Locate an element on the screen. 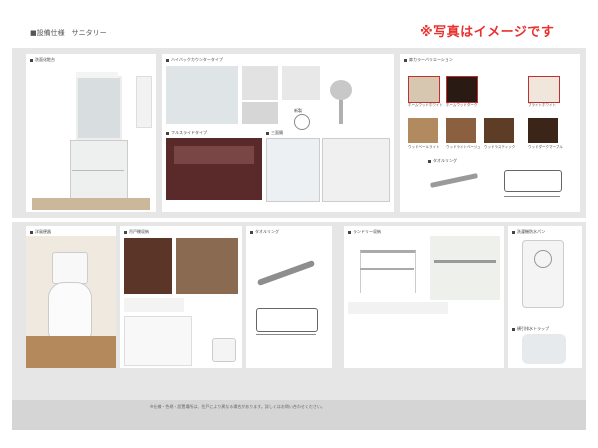 This screenshot has height=448, width=598. color-name-wood-rustic: ウッドラスティック is located at coordinates (500, 147).